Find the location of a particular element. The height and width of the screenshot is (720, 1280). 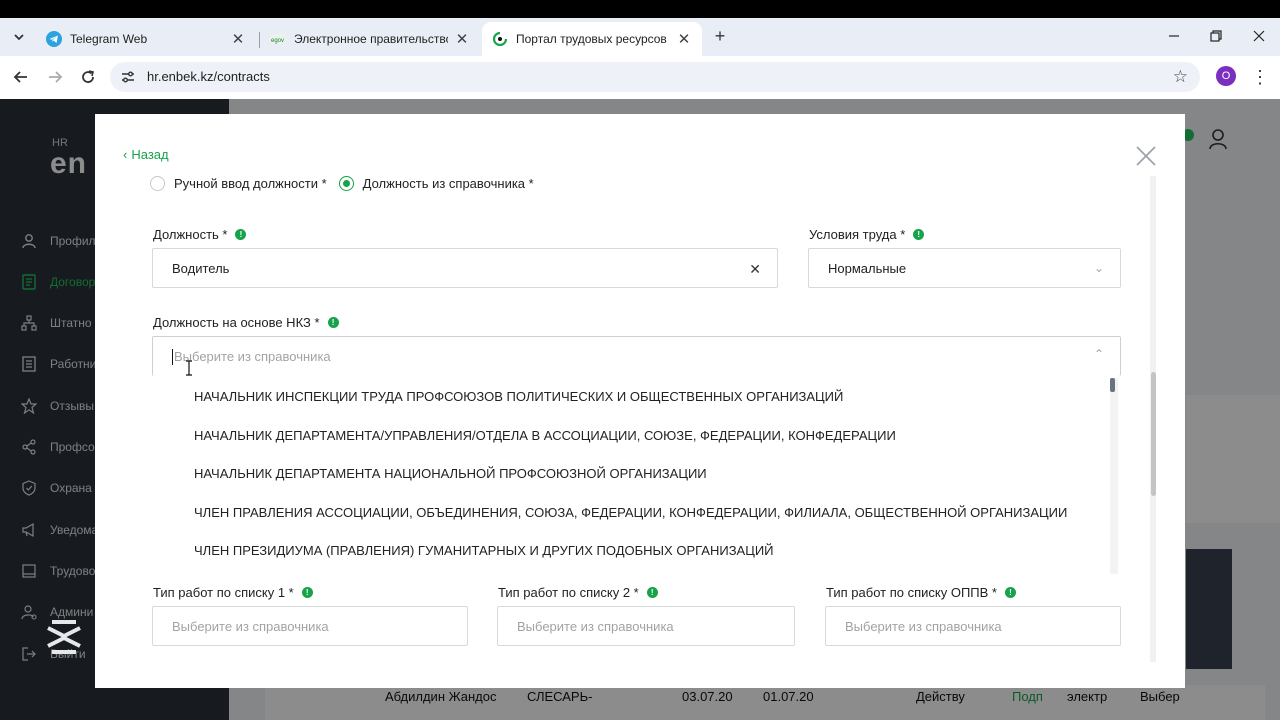

url-text: hr.enbek.kz/contracts is located at coordinates (208, 76).